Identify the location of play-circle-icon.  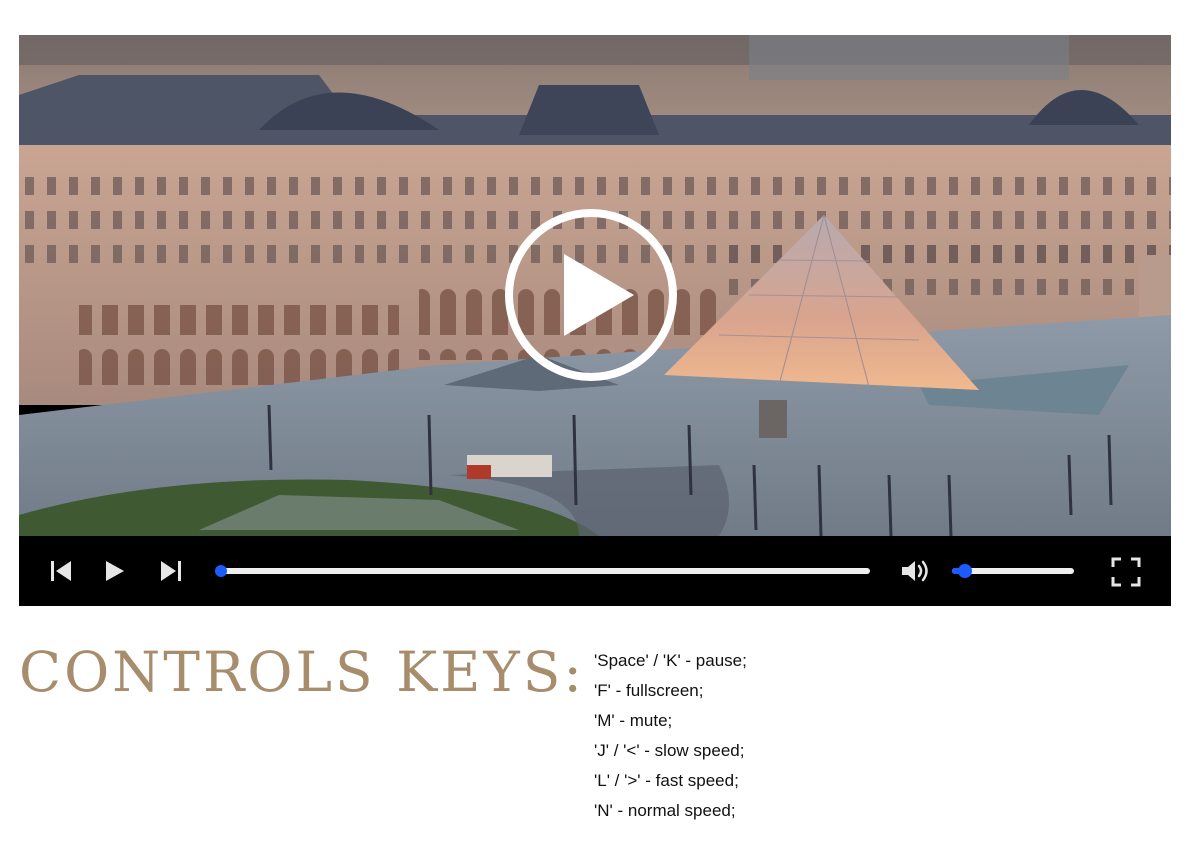
(591, 295).